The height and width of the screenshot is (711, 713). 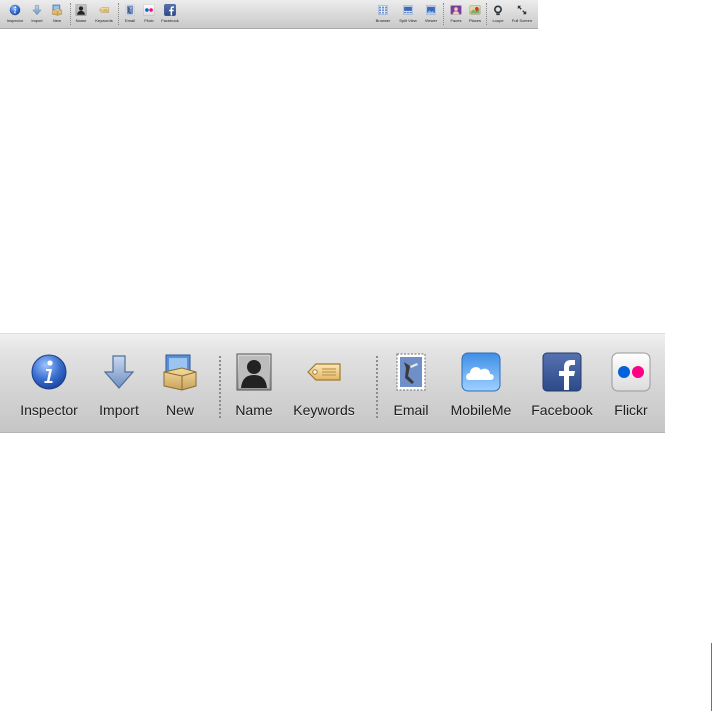 I want to click on facebook-button: Facebook, so click(x=562, y=387).